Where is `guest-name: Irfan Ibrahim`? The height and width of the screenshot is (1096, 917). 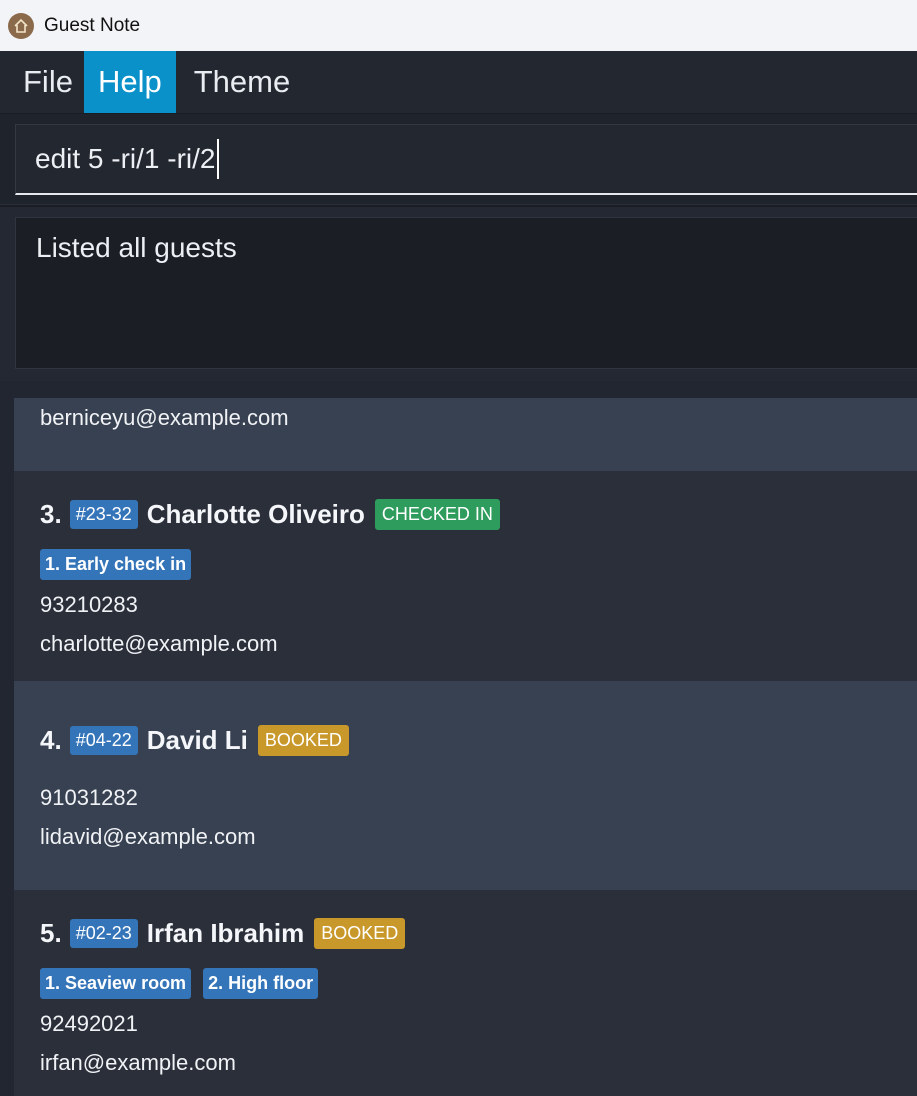
guest-name: Irfan Ibrahim is located at coordinates (225, 933).